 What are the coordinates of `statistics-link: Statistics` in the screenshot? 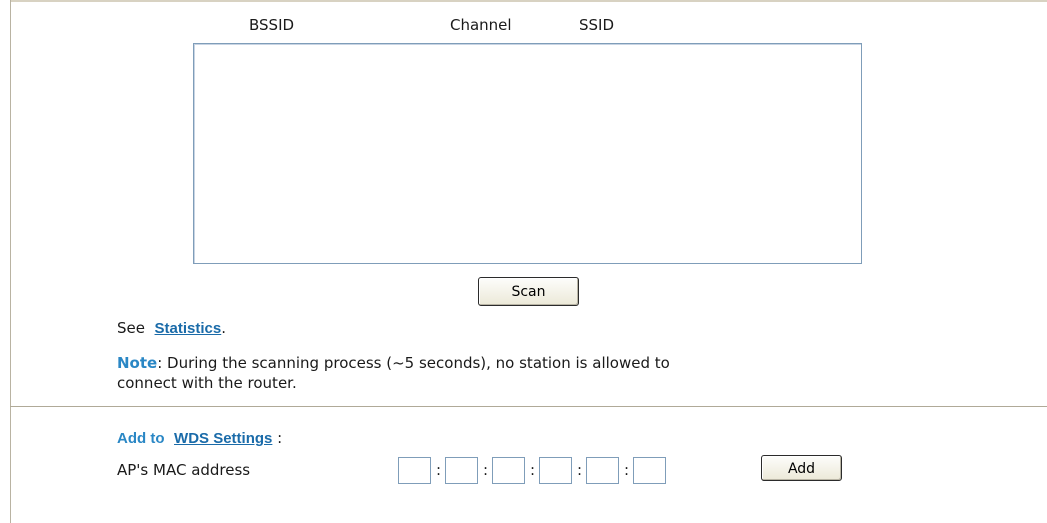 It's located at (188, 328).